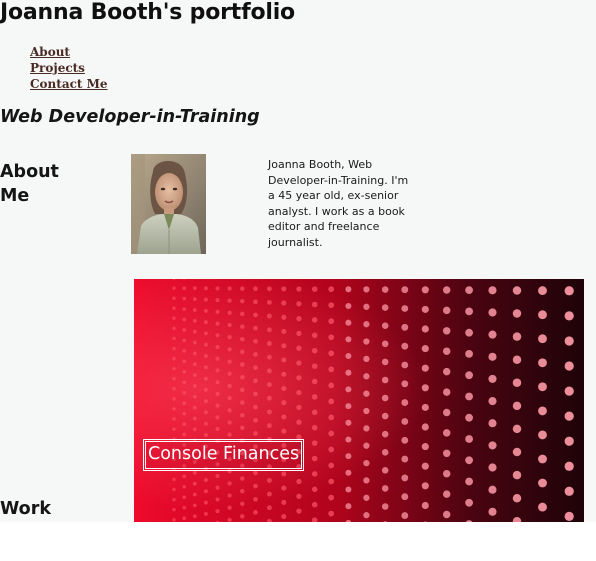  I want to click on hero-tagline: Web Developer-in-Training, so click(130, 117).